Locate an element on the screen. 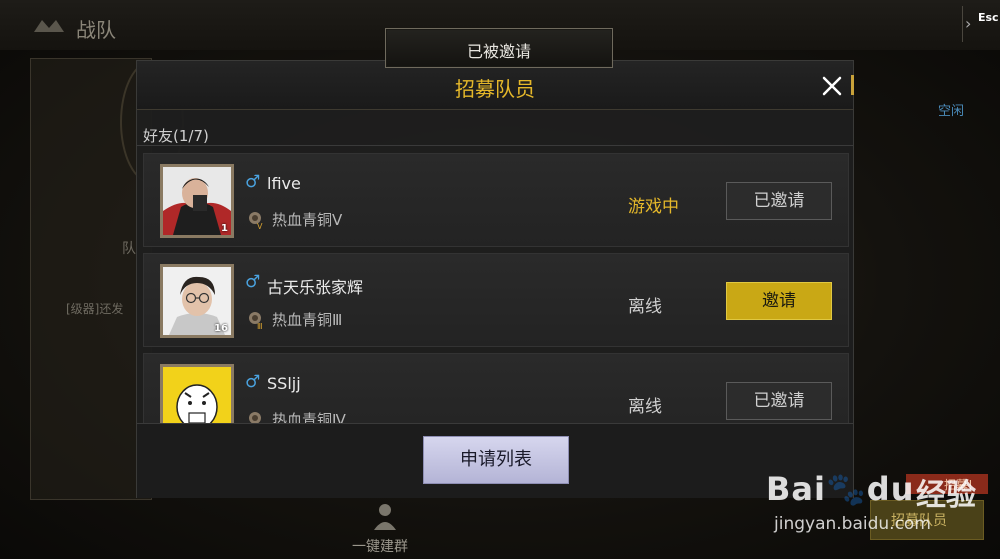 The height and width of the screenshot is (559, 1000). team-emblem-icon is located at coordinates (49, 26).